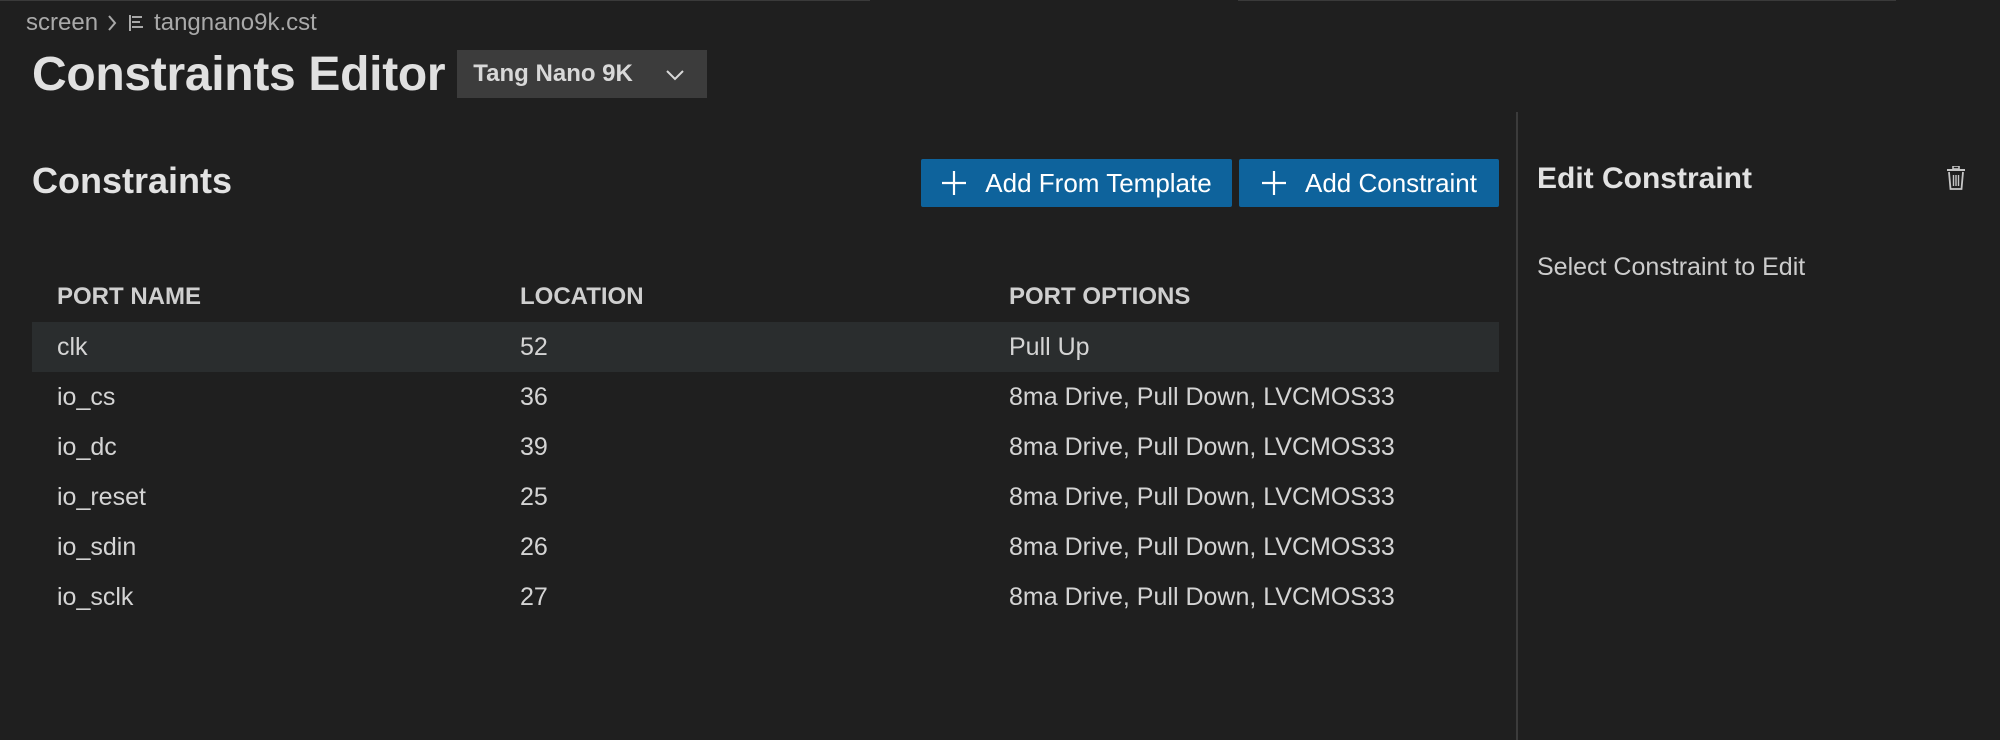 The height and width of the screenshot is (740, 2000). What do you see at coordinates (1100, 296) in the screenshot?
I see `column-header-port-options: PORT OPTIONS` at bounding box center [1100, 296].